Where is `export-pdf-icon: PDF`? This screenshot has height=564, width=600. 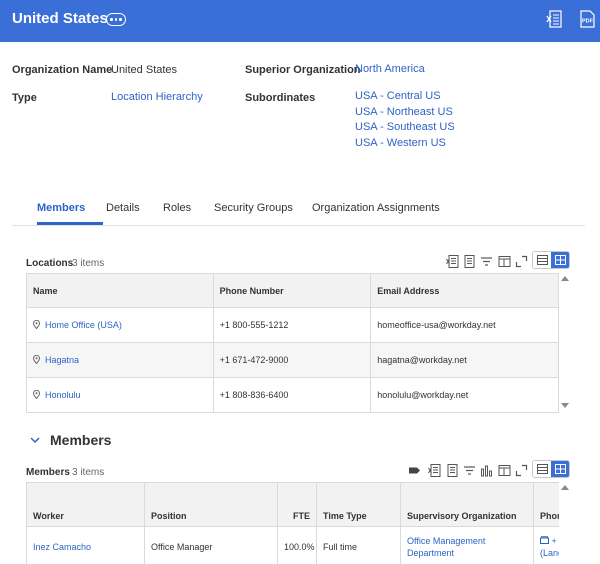
export-pdf-icon: PDF is located at coordinates (587, 19).